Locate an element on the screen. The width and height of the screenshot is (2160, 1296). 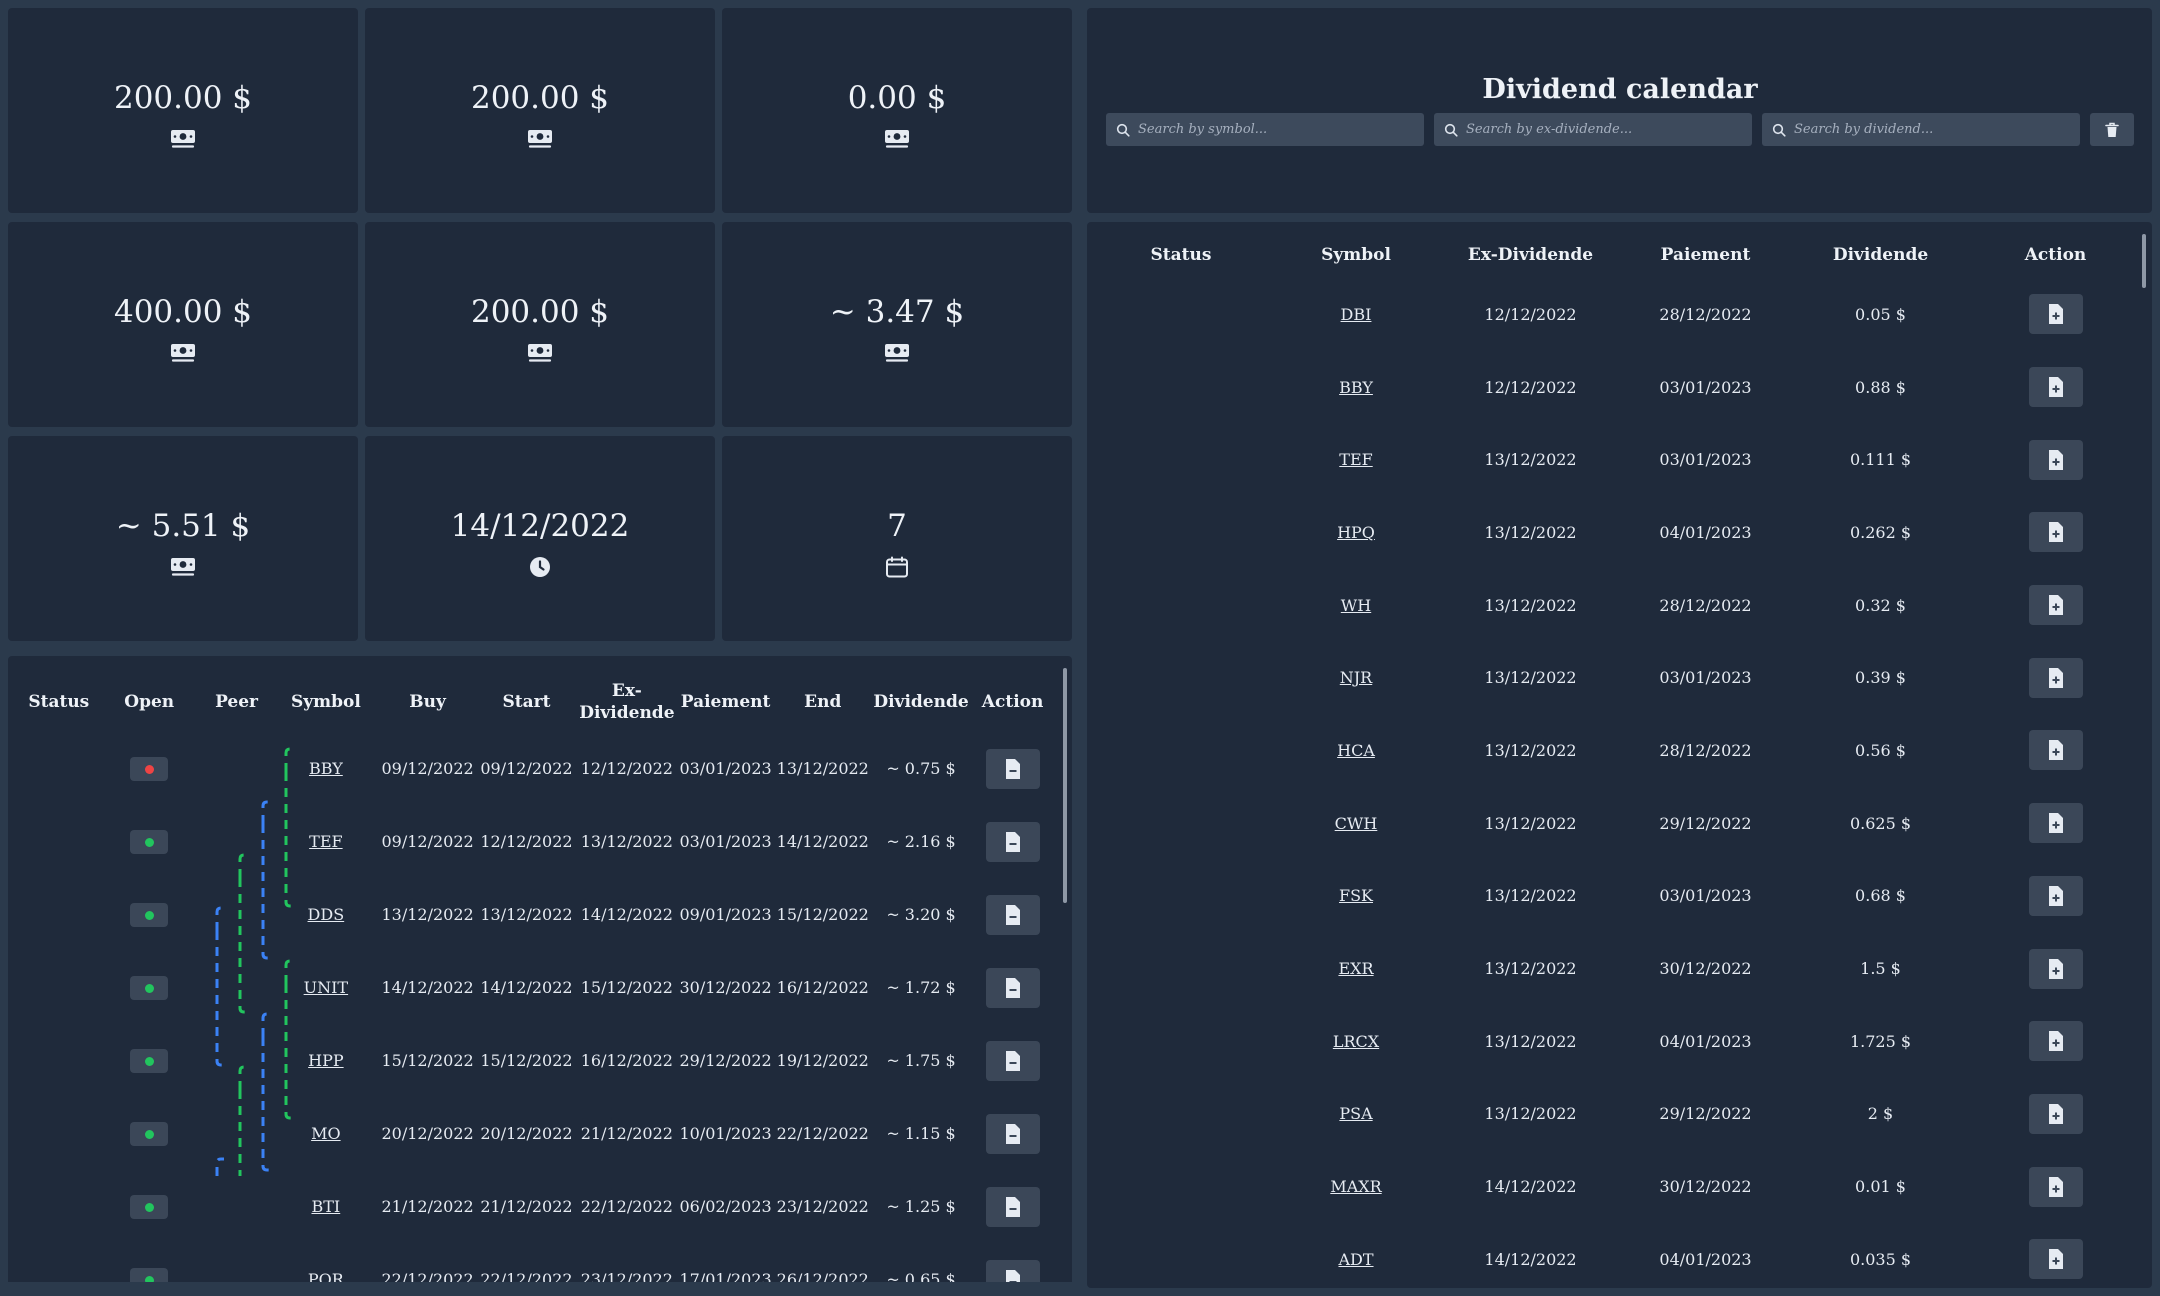
col-dividend: Dividende is located at coordinates (1880, 255).